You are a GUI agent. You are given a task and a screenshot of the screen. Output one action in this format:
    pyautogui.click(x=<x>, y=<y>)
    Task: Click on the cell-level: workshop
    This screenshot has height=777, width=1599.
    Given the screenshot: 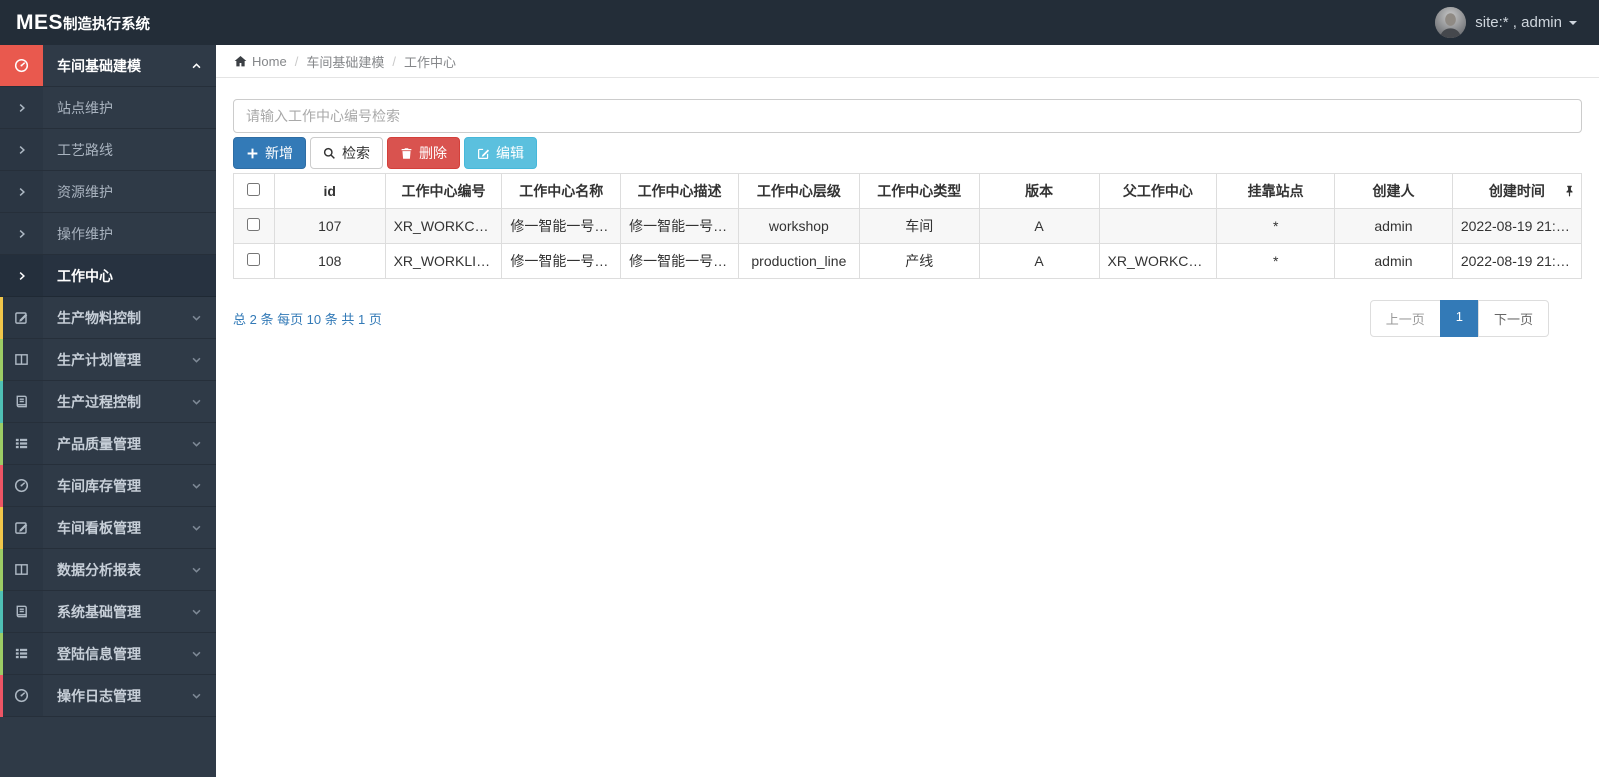 What is the action you would take?
    pyautogui.click(x=798, y=226)
    